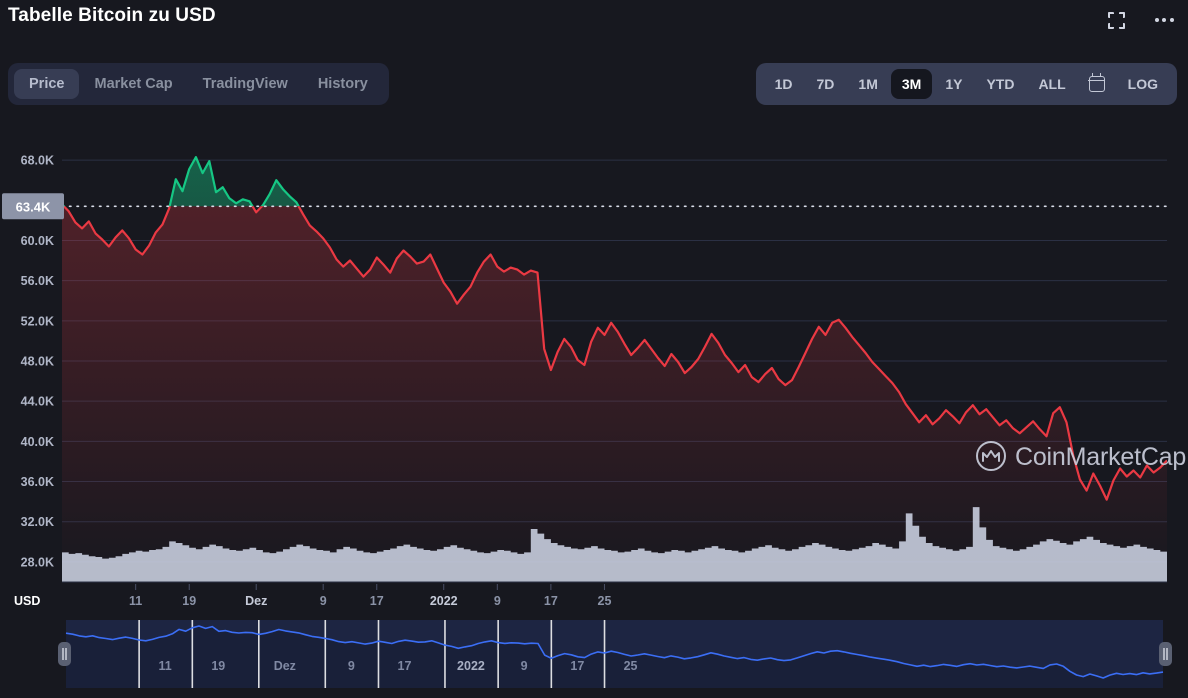  Describe the element at coordinates (631, 666) in the screenshot. I see `navigator-tick-label: 25` at that location.